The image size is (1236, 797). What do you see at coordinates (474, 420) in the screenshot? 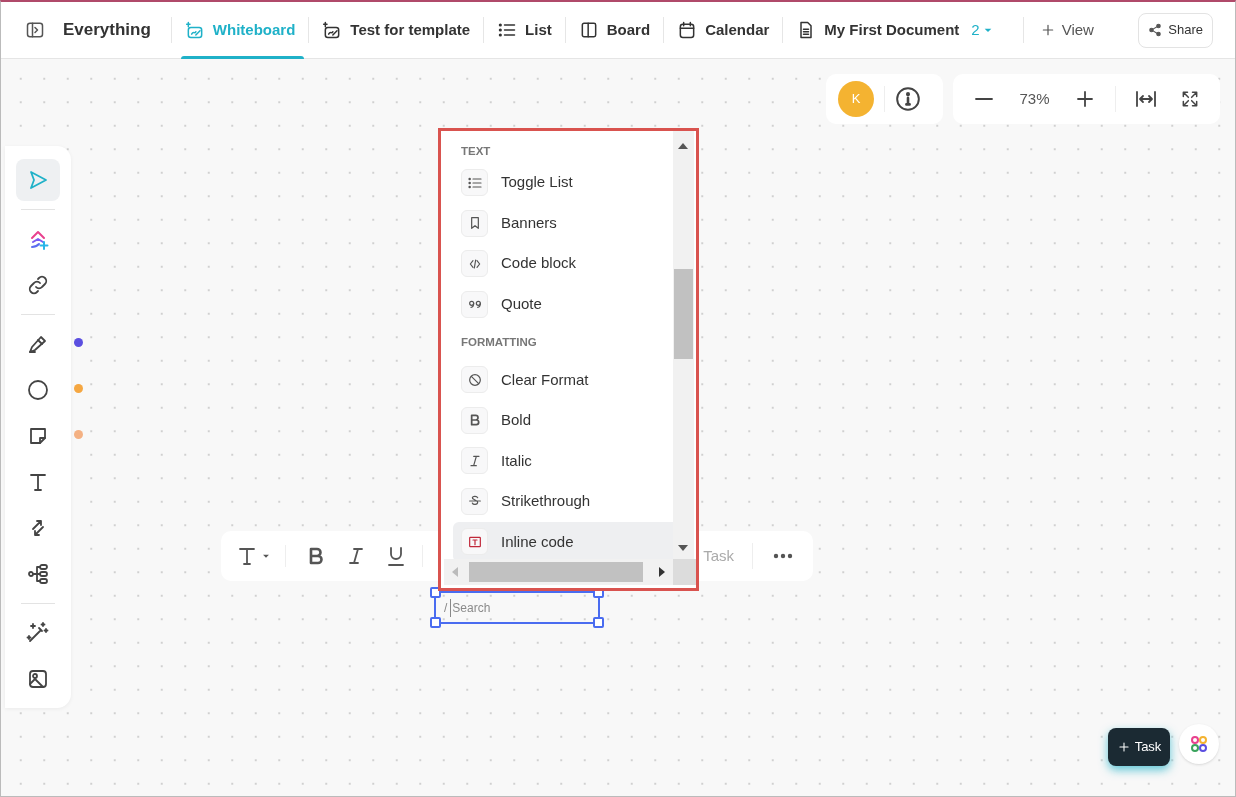
I see `bold-icon` at bounding box center [474, 420].